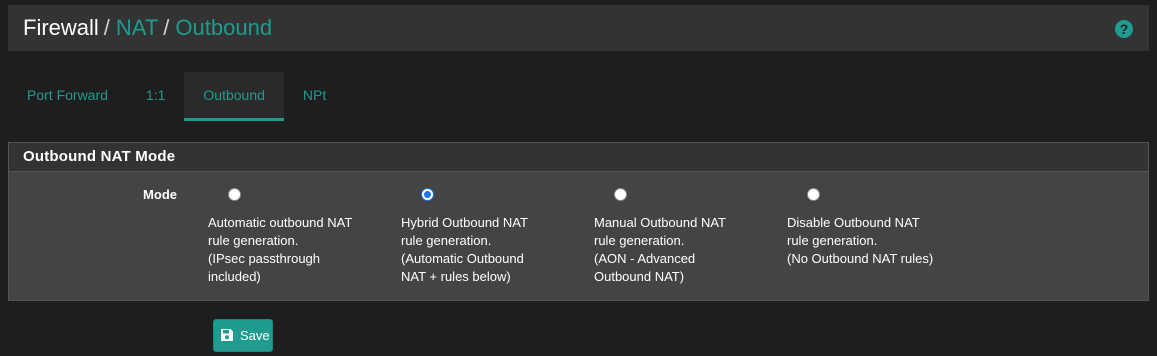  Describe the element at coordinates (280, 222) in the screenshot. I see `option-line: Automatic outbound NAT` at that location.